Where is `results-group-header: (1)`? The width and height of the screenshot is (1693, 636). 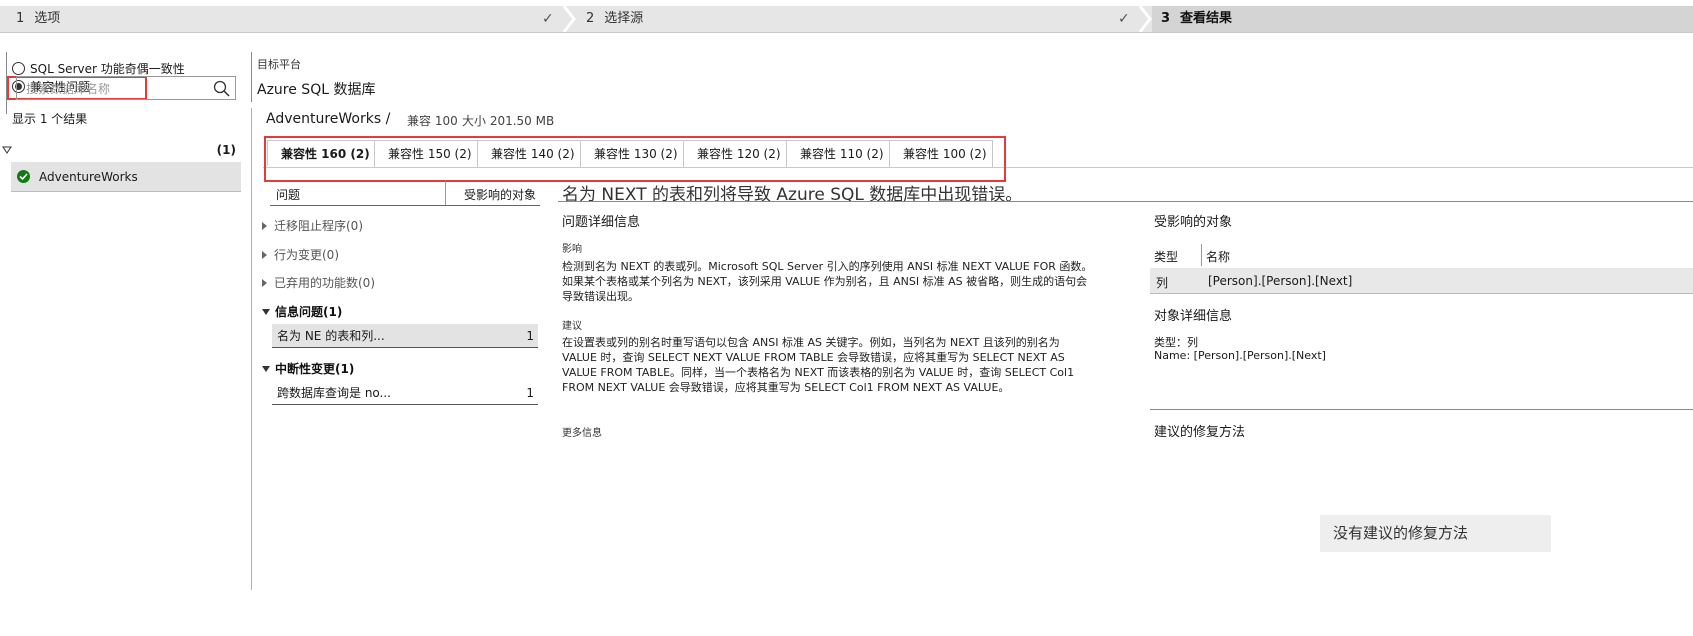
results-group-header: (1) is located at coordinates (120, 151).